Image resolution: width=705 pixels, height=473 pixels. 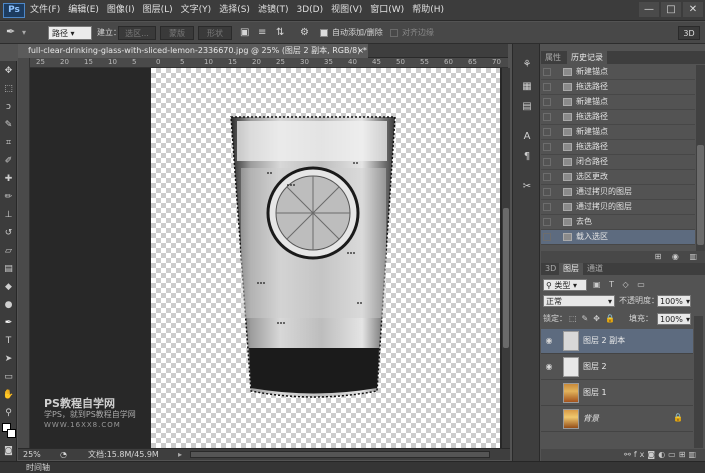 I want to click on rectangle-tool-icon: ▭, so click(x=8, y=377).